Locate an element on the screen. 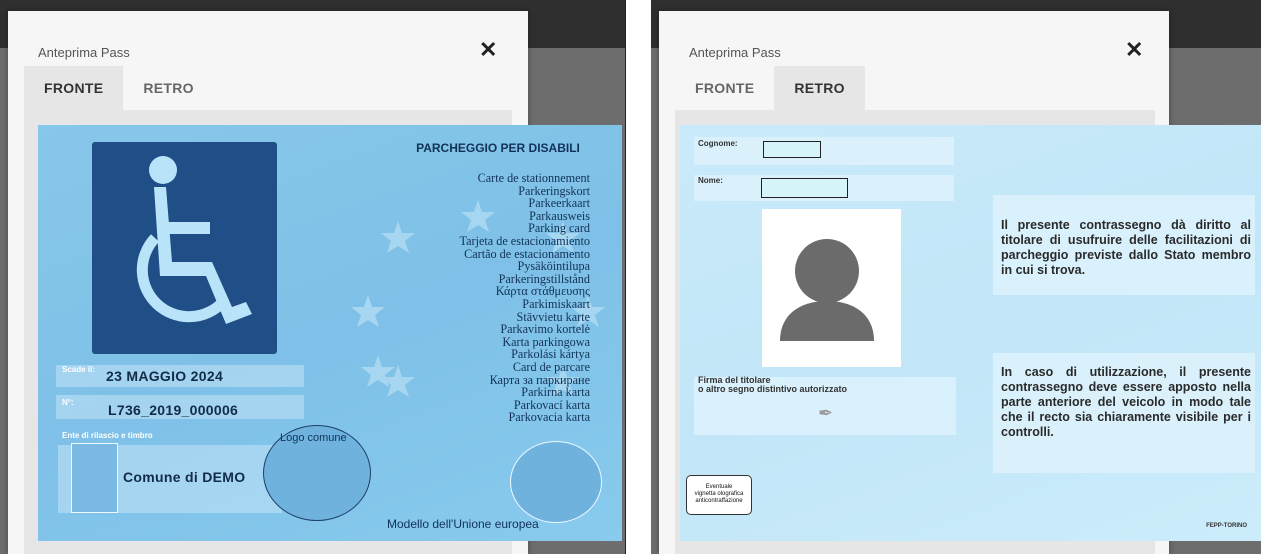 The width and height of the screenshot is (1261, 554). holo-line-1: Eventuale is located at coordinates (719, 487).